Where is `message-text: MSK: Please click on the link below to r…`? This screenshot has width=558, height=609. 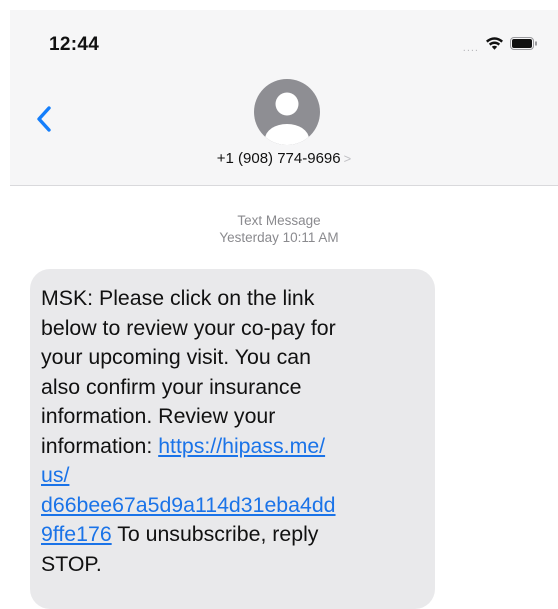 message-text: MSK: Please click on the link below to r… is located at coordinates (188, 372).